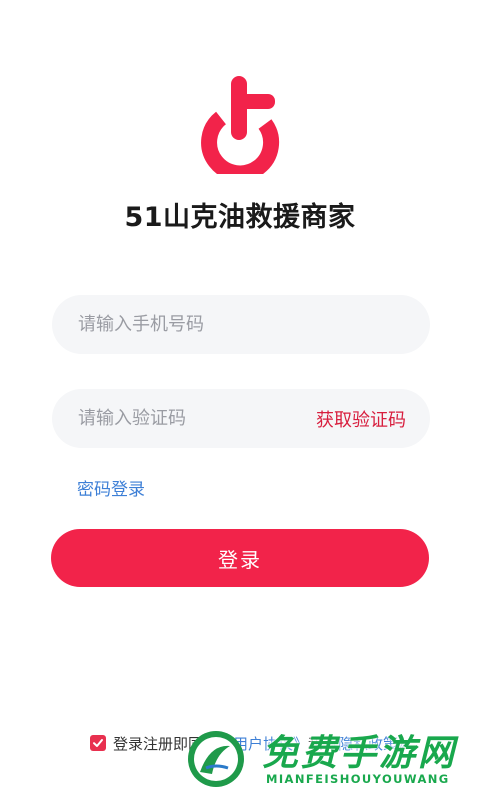 This screenshot has width=480, height=800. I want to click on watermark: 免费手游网 MIANFEISHOUYOUWANG, so click(331, 761).